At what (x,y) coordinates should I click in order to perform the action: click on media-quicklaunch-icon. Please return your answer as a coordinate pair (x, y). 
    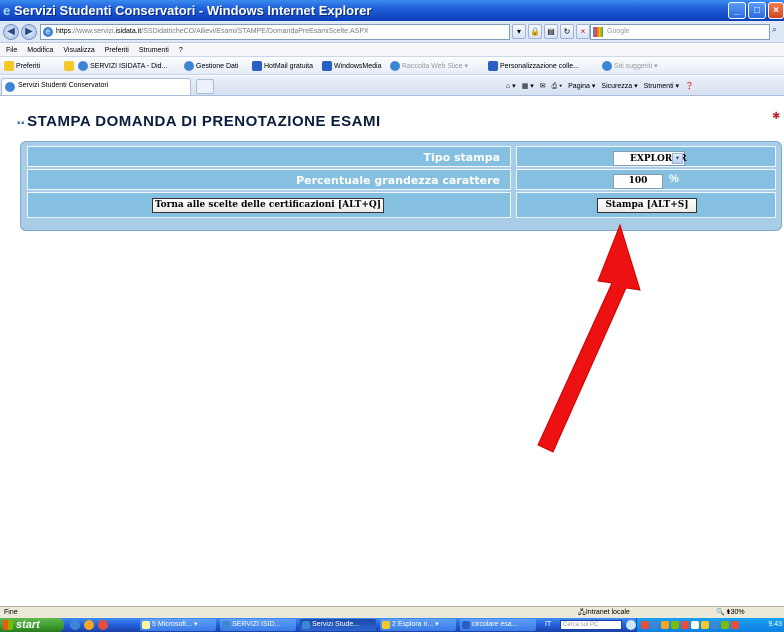
    Looking at the image, I should click on (103, 625).